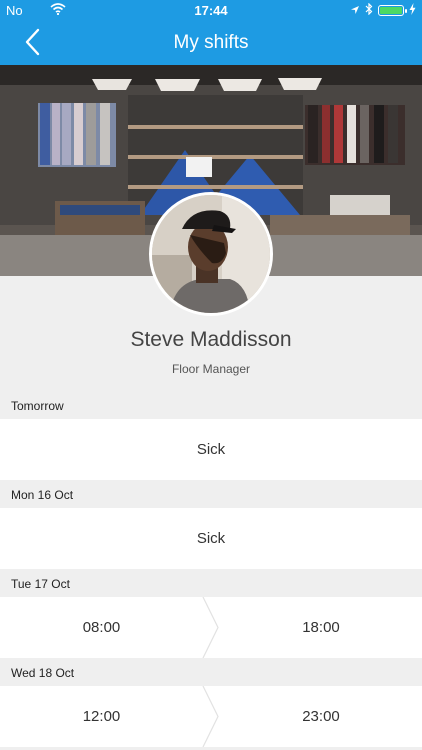 This screenshot has height=750, width=422. What do you see at coordinates (412, 10) in the screenshot?
I see `charging-bolt-icon` at bounding box center [412, 10].